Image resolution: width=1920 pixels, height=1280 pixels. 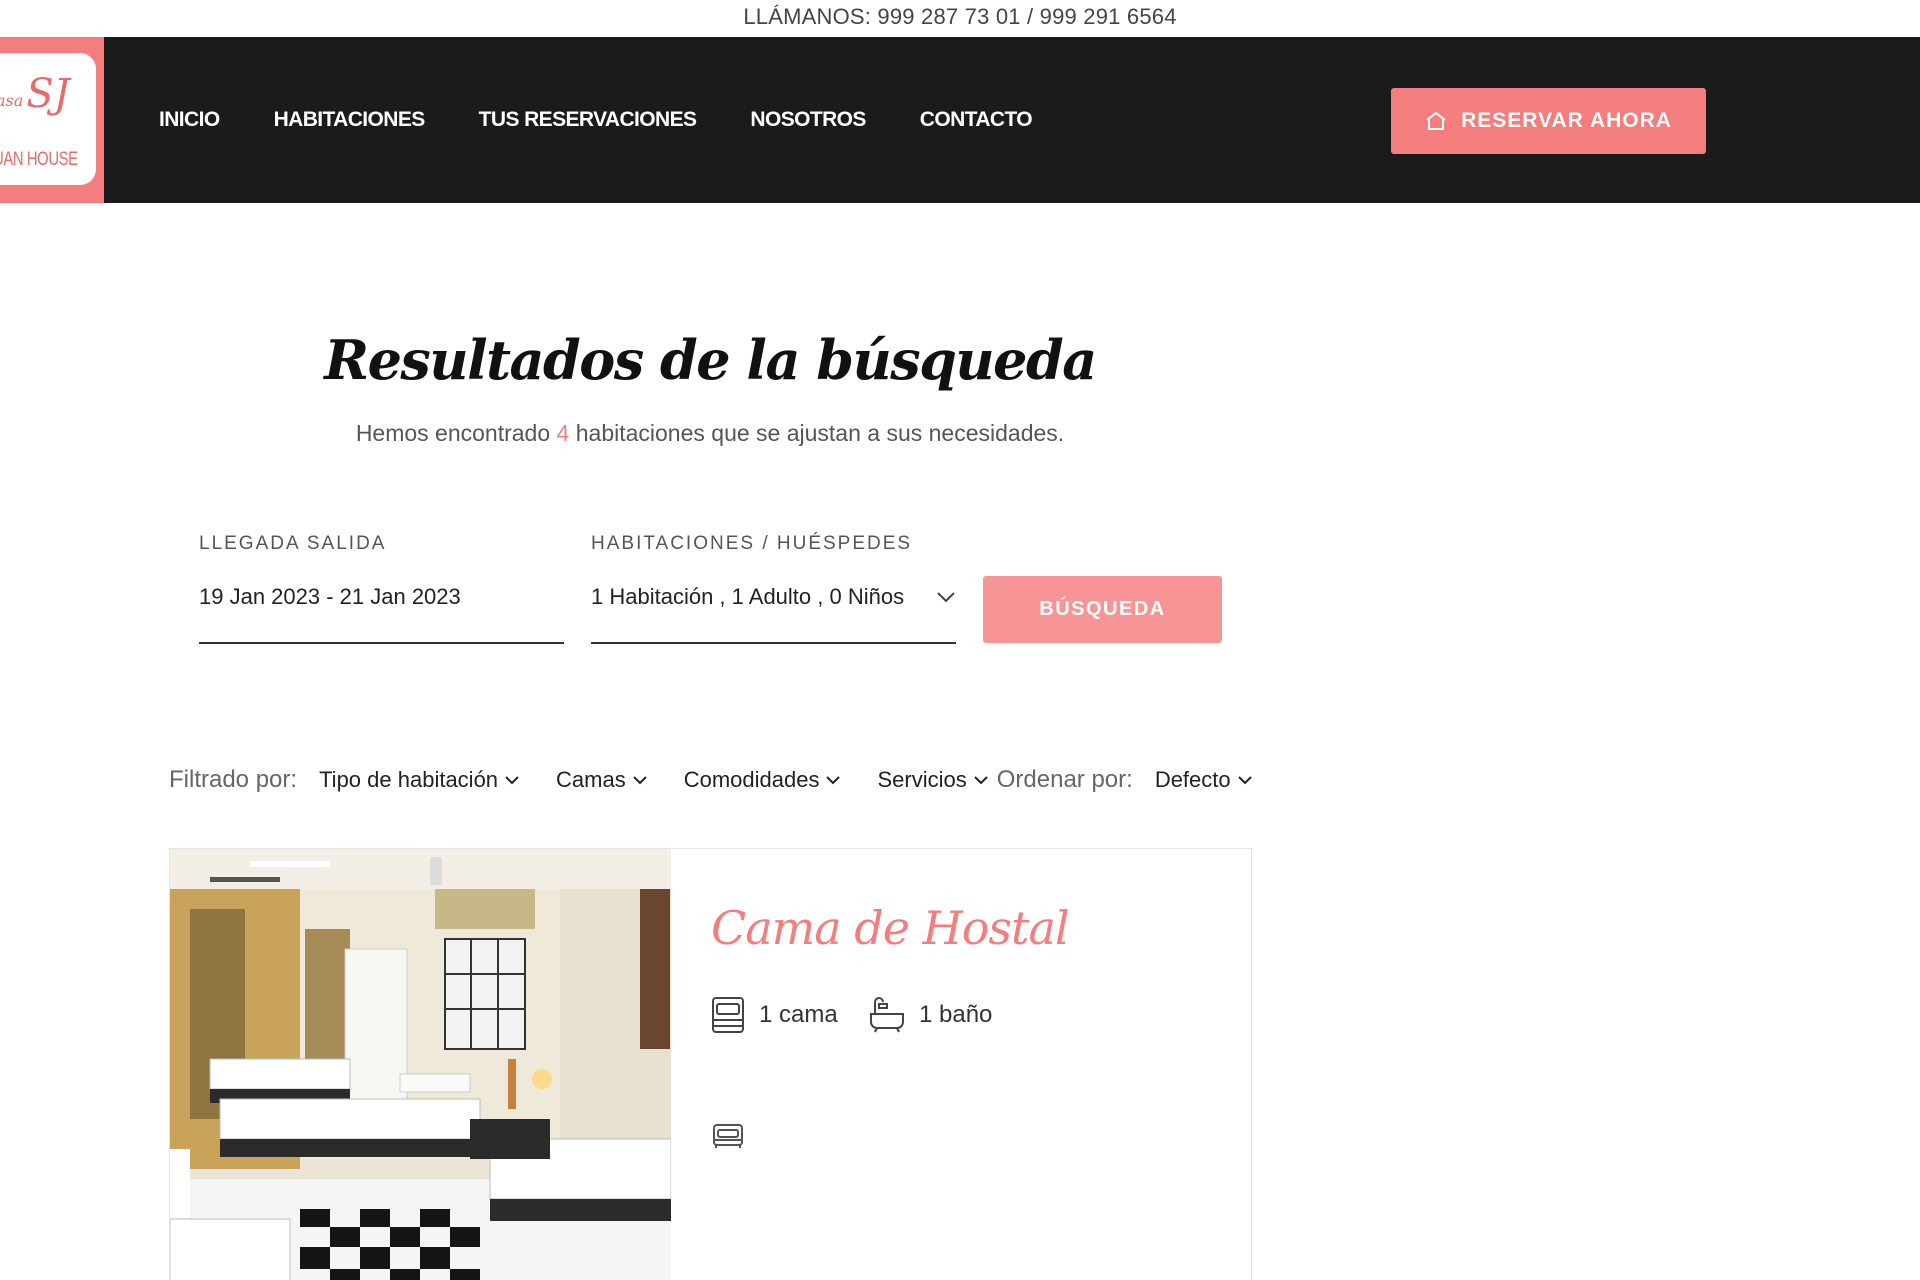 What do you see at coordinates (752, 543) in the screenshot?
I see `guests-label: HABITACIONES / HUÉSPEDES` at bounding box center [752, 543].